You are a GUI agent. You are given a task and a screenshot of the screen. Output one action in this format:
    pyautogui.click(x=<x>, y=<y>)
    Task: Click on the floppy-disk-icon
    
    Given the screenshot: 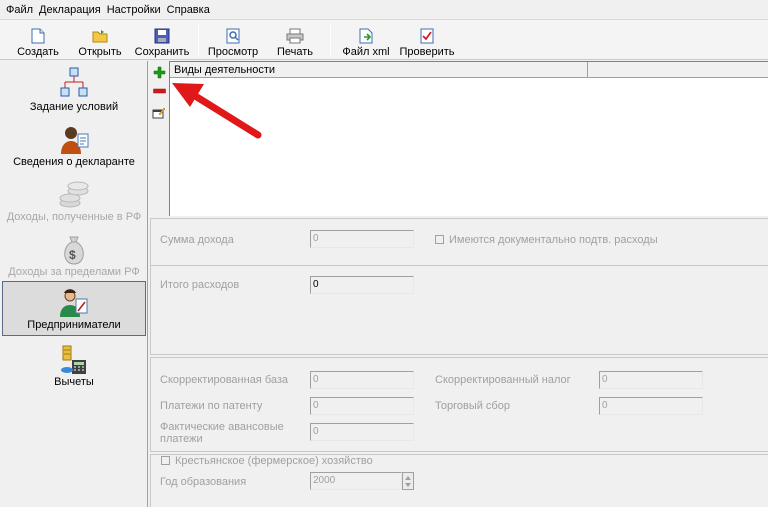 What is the action you would take?
    pyautogui.click(x=162, y=36)
    